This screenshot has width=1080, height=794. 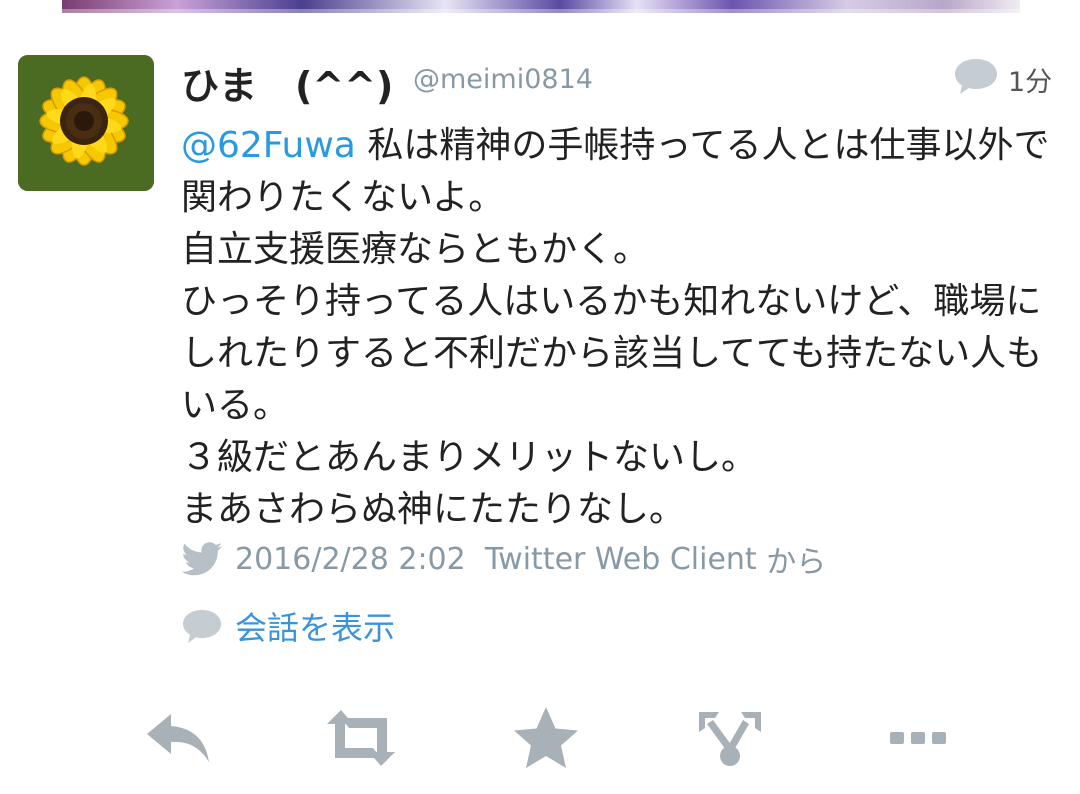 What do you see at coordinates (503, 79) in the screenshot?
I see `user-handle: @meimi0814` at bounding box center [503, 79].